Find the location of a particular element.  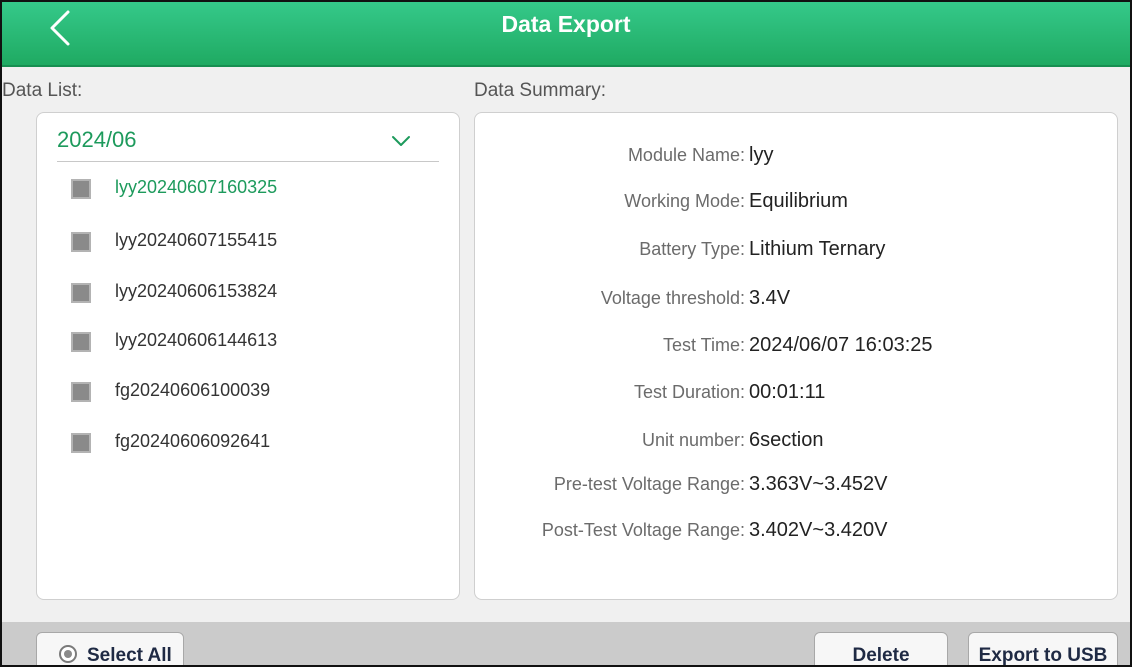

summary-row-battery-type: Battery Type: Lithium Ternary is located at coordinates (795, 252).